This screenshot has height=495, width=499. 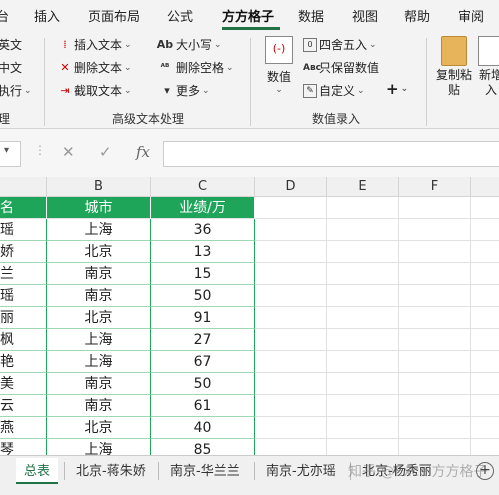 What do you see at coordinates (203, 340) in the screenshot?
I see `table-cell: 27` at bounding box center [203, 340].